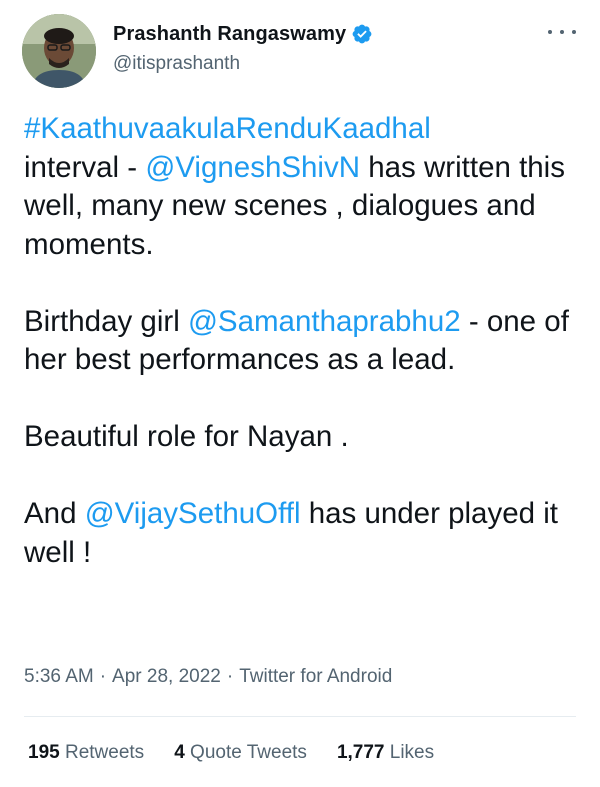 The image size is (600, 787). What do you see at coordinates (360, 752) in the screenshot?
I see `likes-count: 1,777` at bounding box center [360, 752].